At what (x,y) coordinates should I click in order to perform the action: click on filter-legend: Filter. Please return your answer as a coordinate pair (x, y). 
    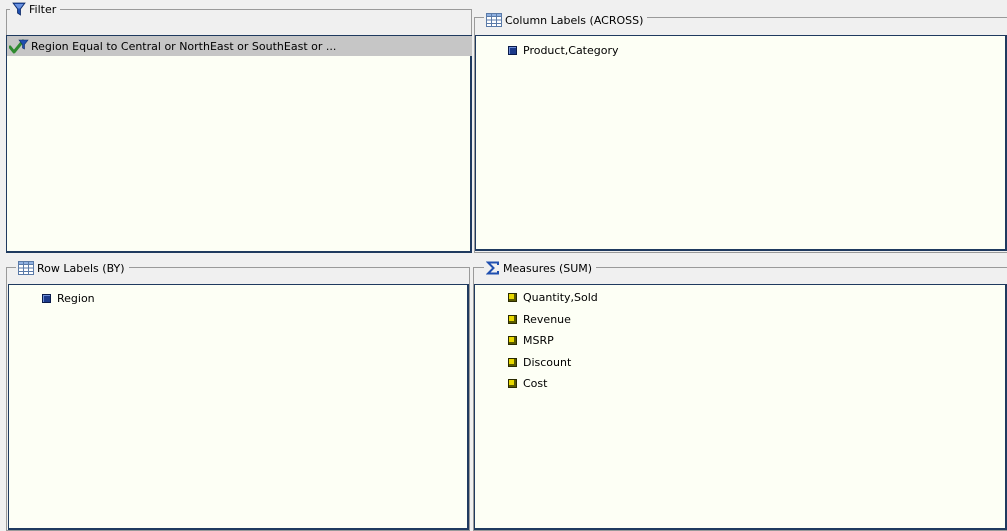
    Looking at the image, I should click on (35, 9).